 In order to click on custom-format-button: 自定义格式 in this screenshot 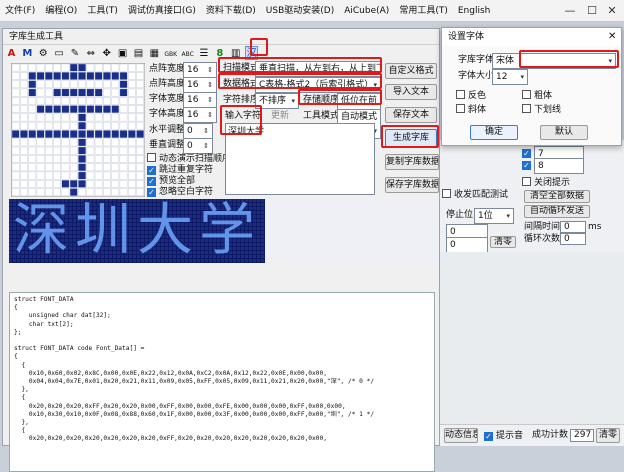, I will do `click(411, 71)`.